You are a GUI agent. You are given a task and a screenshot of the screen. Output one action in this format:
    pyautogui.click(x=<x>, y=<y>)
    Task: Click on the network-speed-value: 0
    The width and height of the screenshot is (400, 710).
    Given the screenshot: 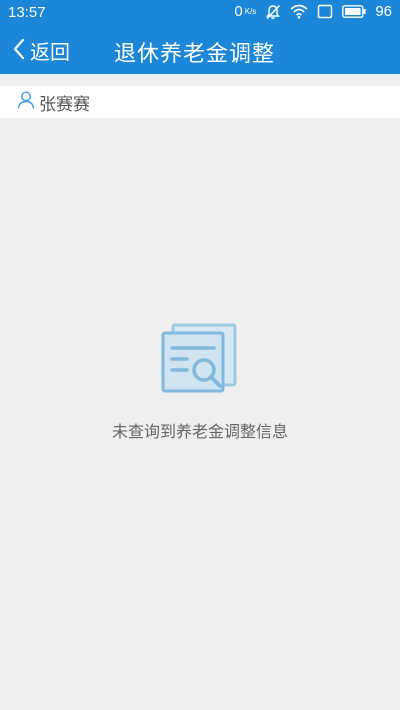 What is the action you would take?
    pyautogui.click(x=238, y=11)
    